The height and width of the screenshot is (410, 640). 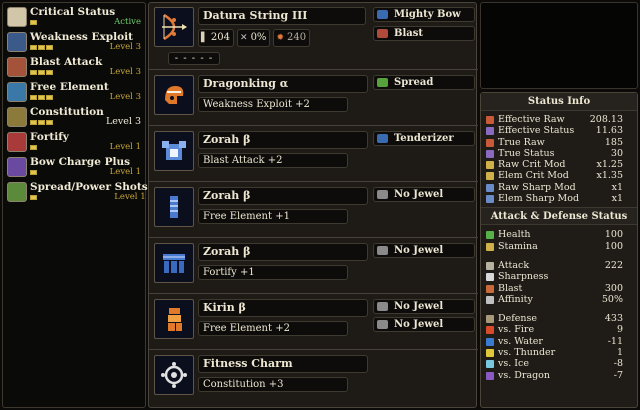 What do you see at coordinates (612, 299) in the screenshot?
I see `stat-value: 50%` at bounding box center [612, 299].